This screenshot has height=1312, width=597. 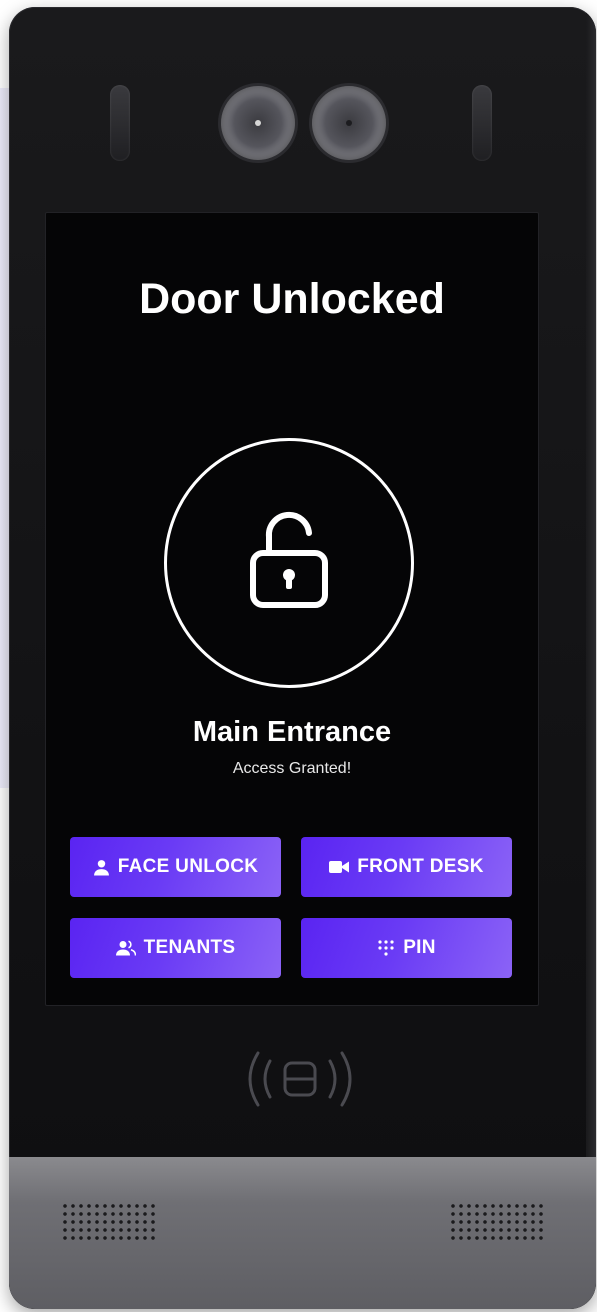 I want to click on front-desk-button: FRONT DESK, so click(x=406, y=867).